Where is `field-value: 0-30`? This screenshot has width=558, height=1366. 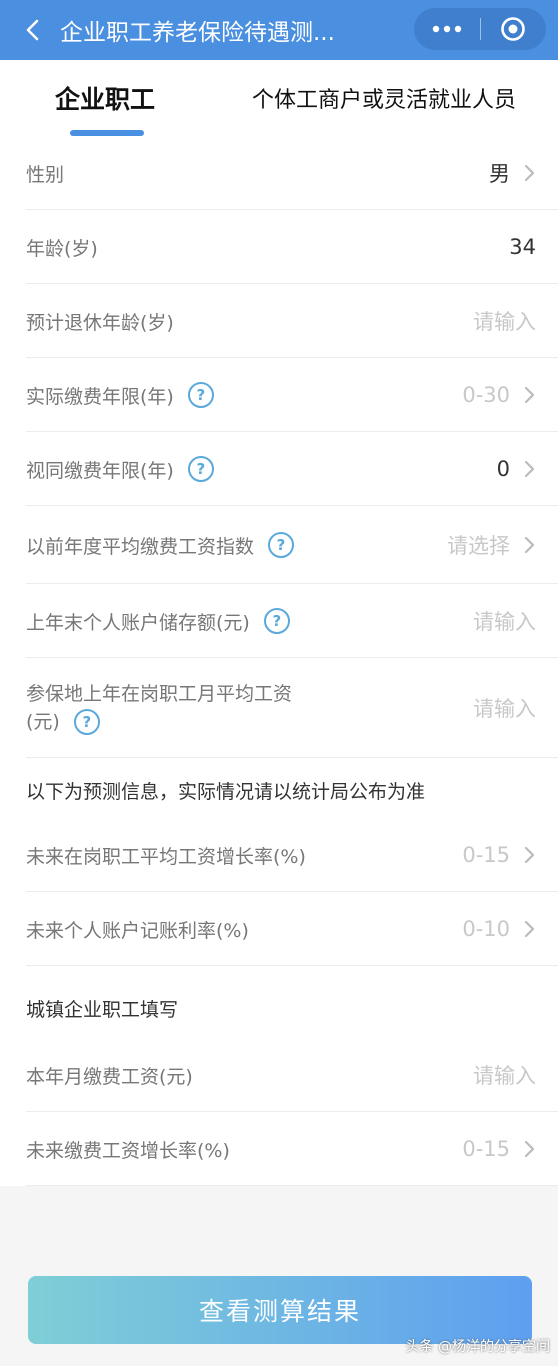 field-value: 0-30 is located at coordinates (499, 395).